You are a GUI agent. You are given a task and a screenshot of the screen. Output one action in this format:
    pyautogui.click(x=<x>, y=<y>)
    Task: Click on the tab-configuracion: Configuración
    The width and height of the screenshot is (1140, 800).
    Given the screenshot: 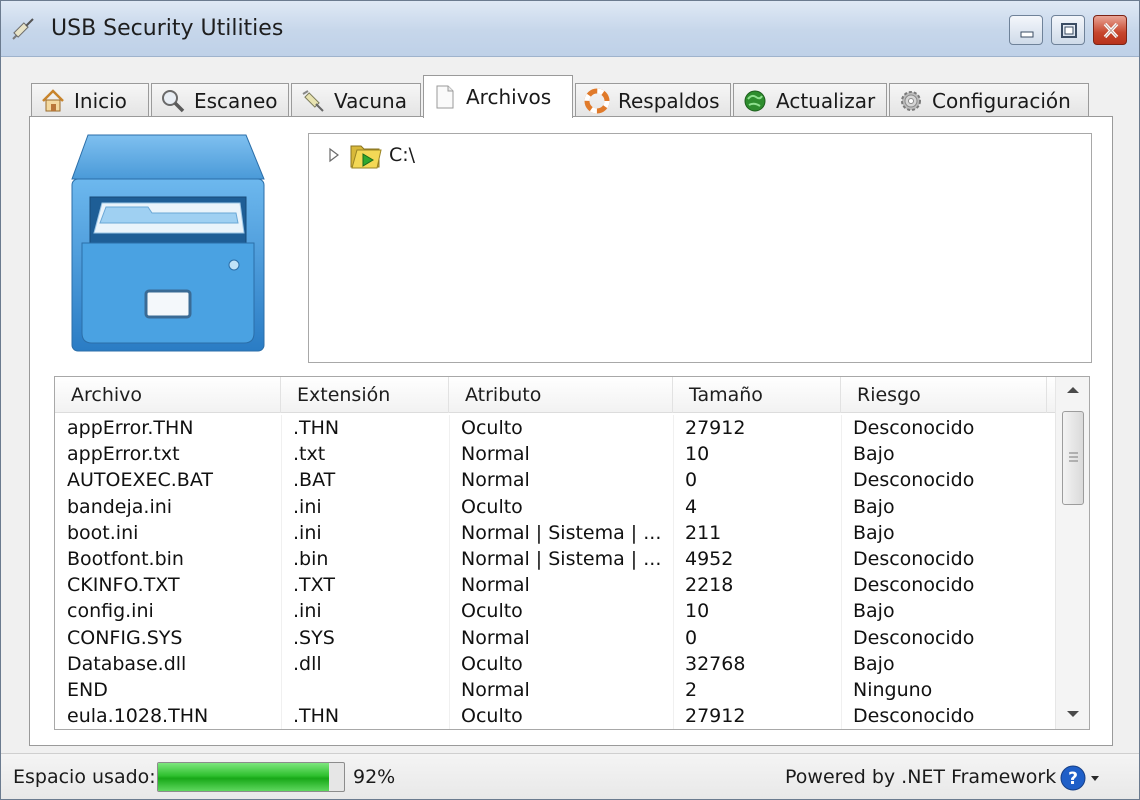 What is the action you would take?
    pyautogui.click(x=989, y=100)
    